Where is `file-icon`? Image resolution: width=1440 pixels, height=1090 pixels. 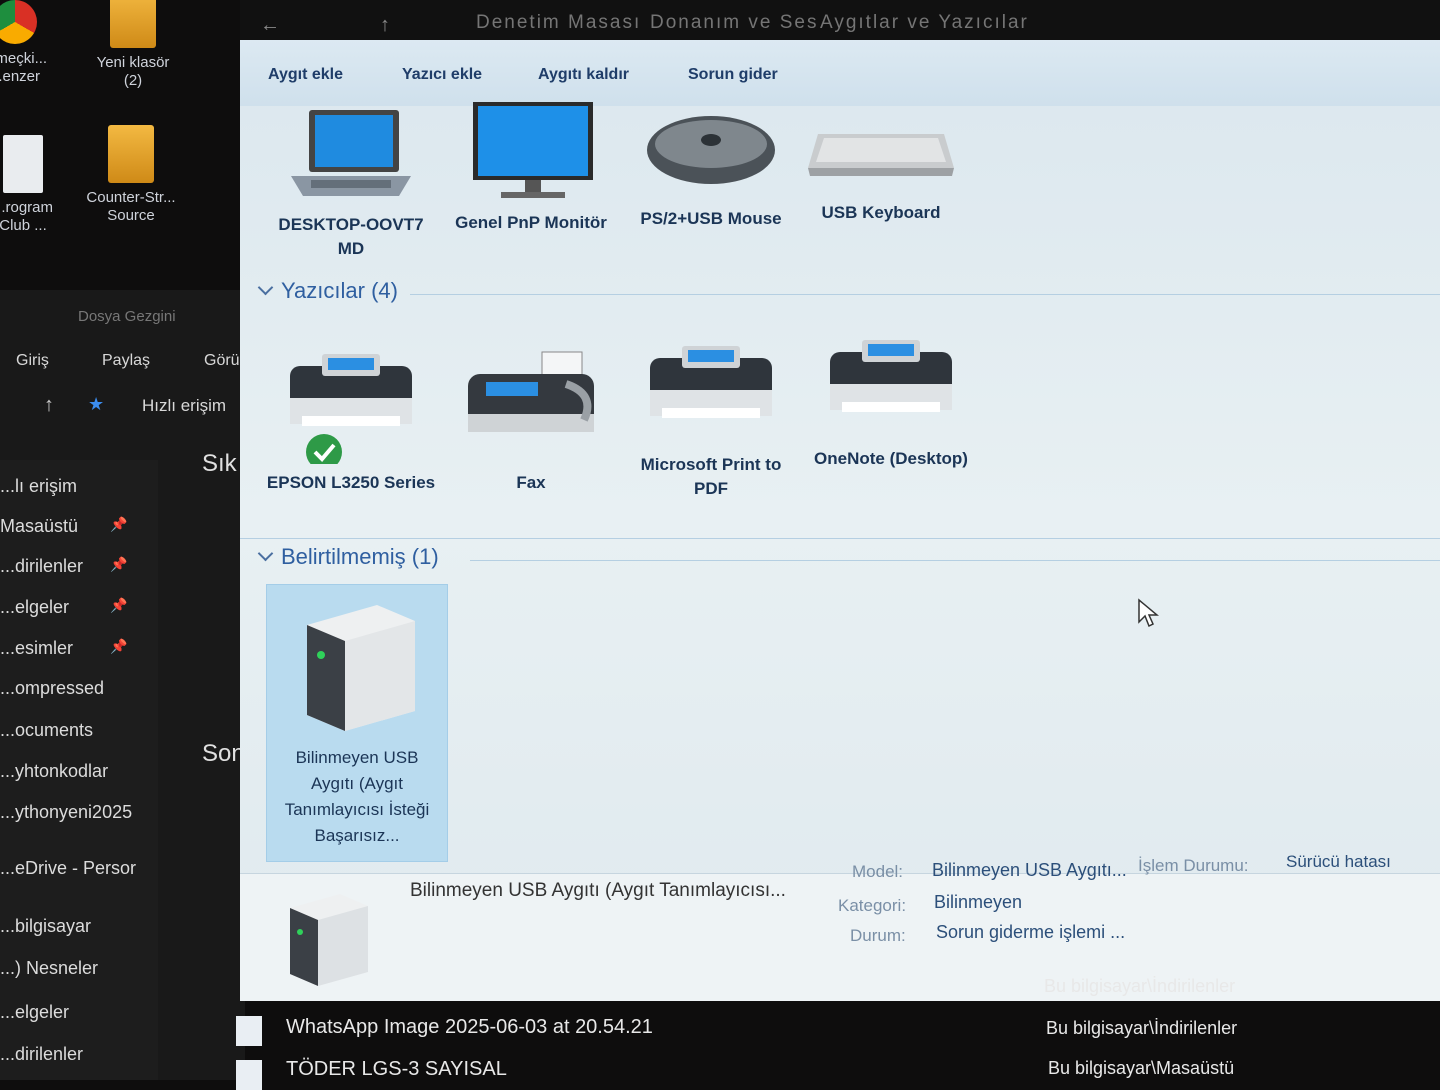 file-icon is located at coordinates (23, 164).